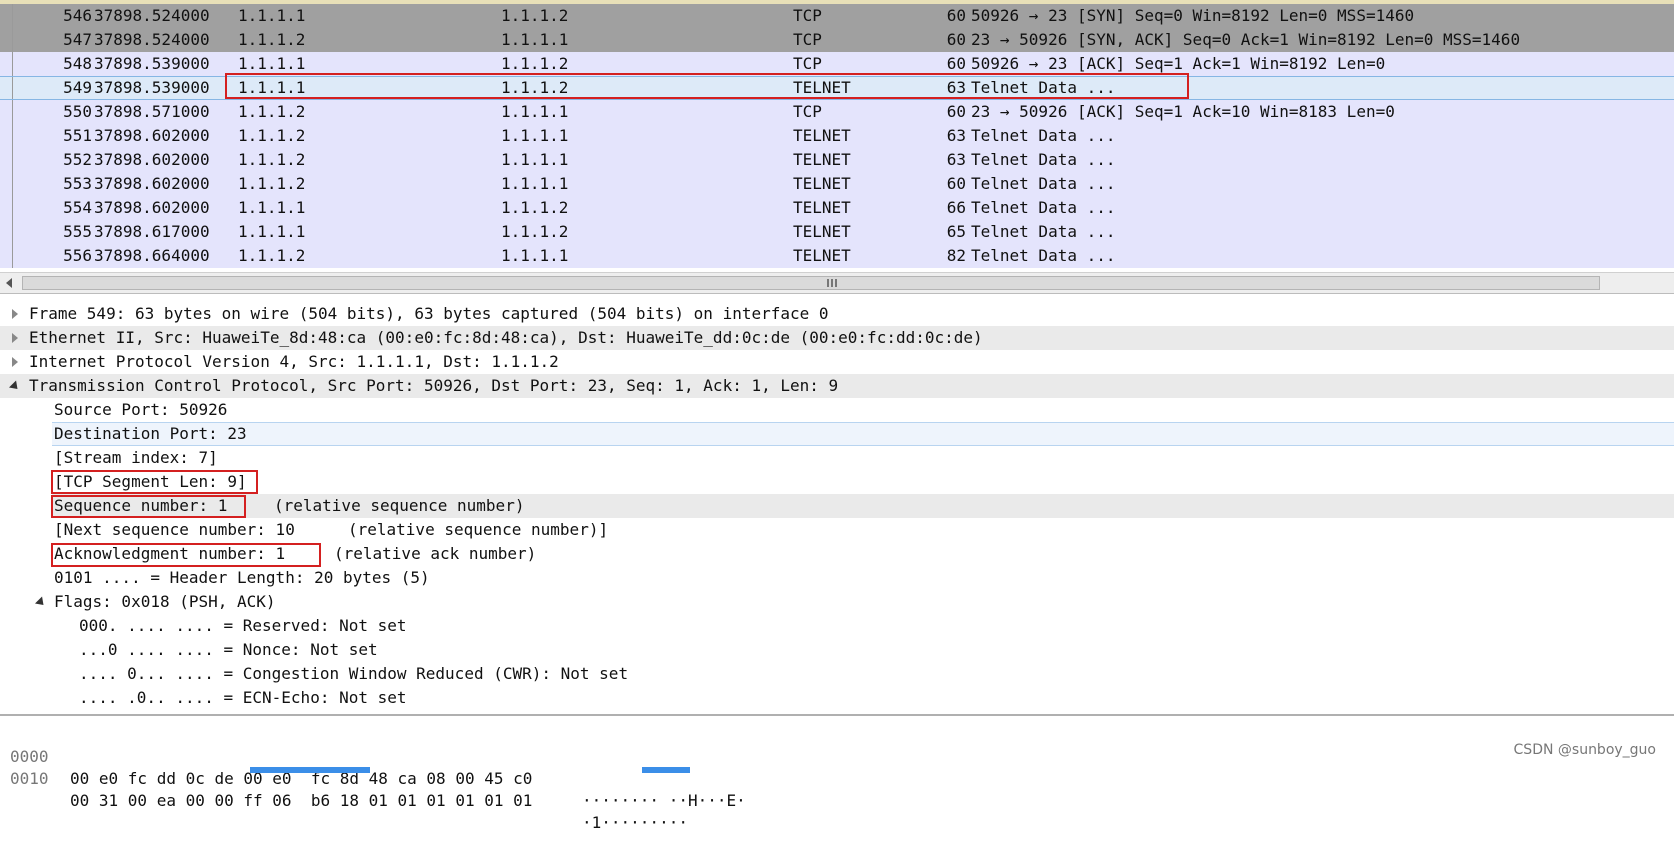  I want to click on tree-item-src-port: Source Port: 50926, so click(837, 410).